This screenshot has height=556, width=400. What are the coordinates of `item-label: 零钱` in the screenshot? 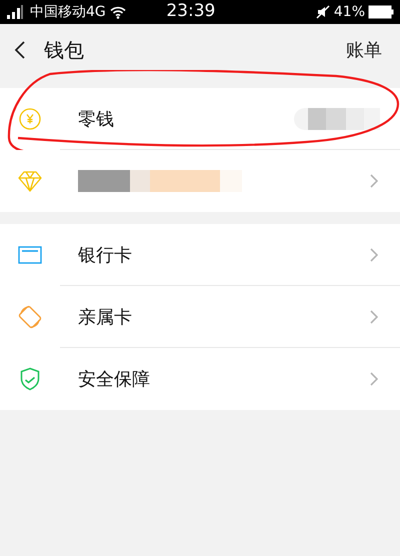 It's located at (96, 120).